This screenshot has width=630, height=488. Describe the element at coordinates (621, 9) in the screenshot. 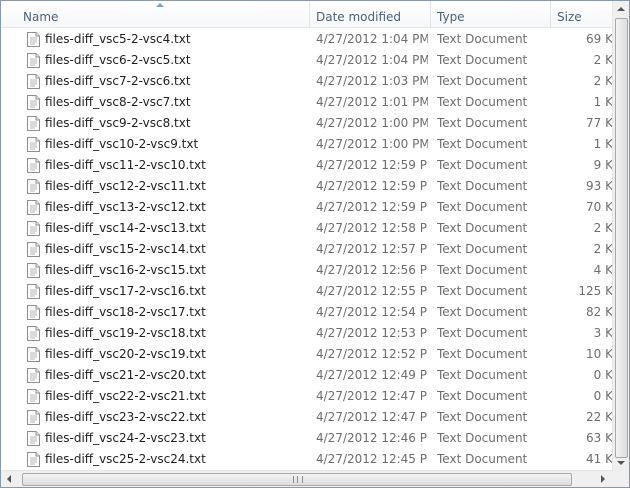

I see `scroll-up-arrow-icon` at that location.